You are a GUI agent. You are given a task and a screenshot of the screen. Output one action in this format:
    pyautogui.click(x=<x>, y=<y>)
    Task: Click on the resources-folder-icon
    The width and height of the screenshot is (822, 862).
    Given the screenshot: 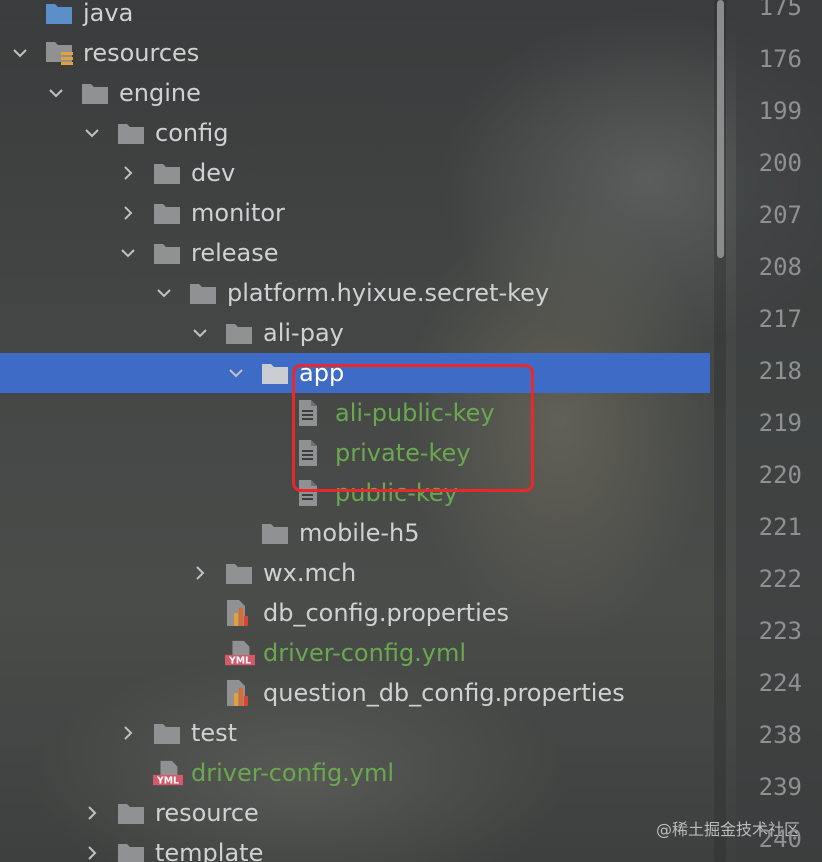 What is the action you would take?
    pyautogui.click(x=60, y=53)
    